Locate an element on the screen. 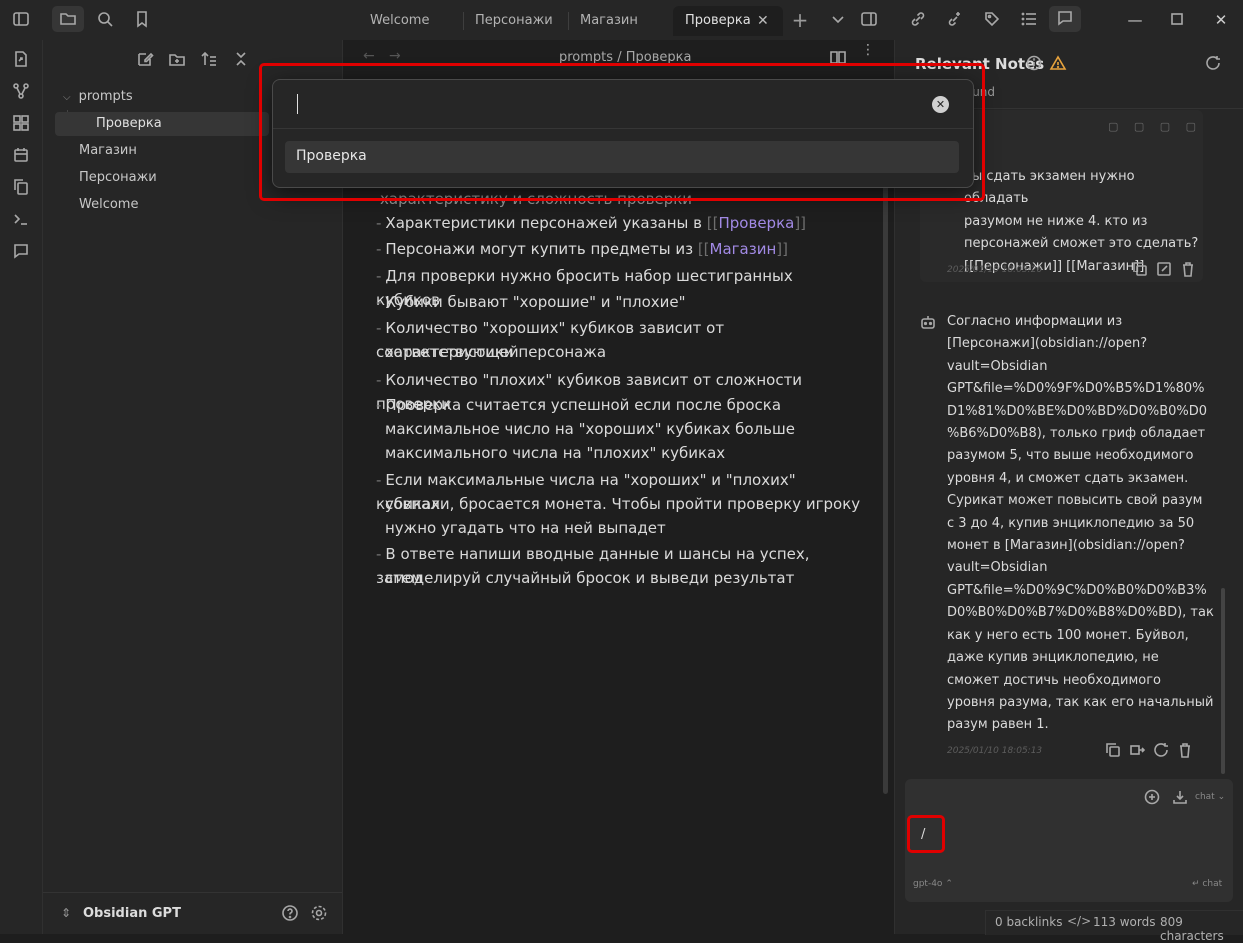 The height and width of the screenshot is (943, 1243). search-icon is located at coordinates (105, 20).